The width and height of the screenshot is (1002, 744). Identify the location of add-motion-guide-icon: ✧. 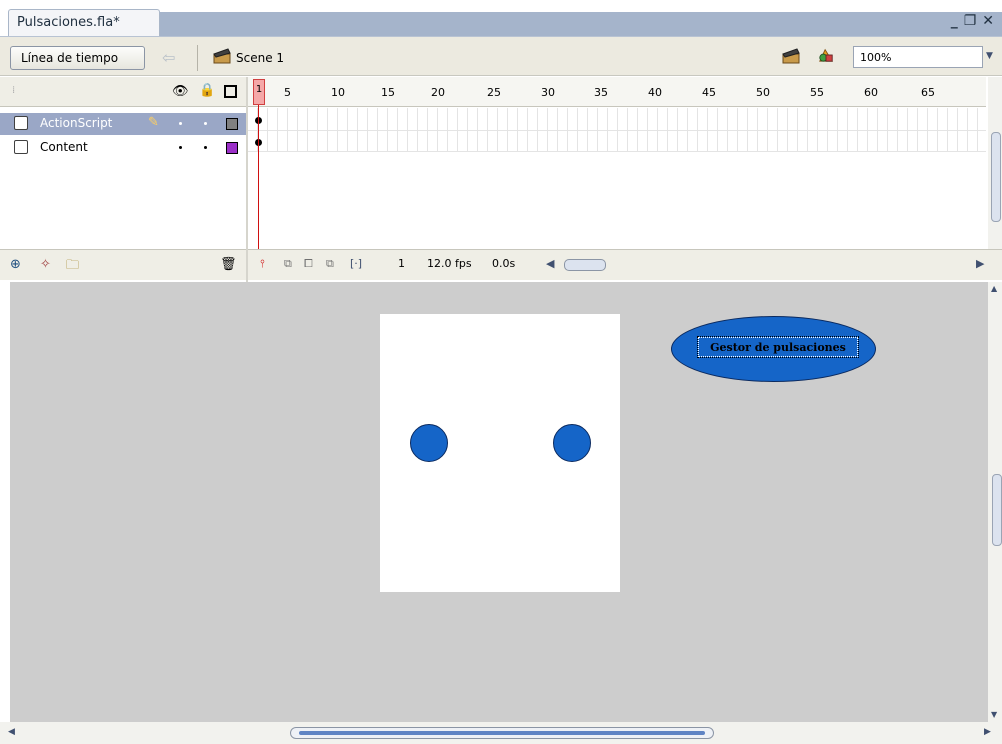
(45, 264).